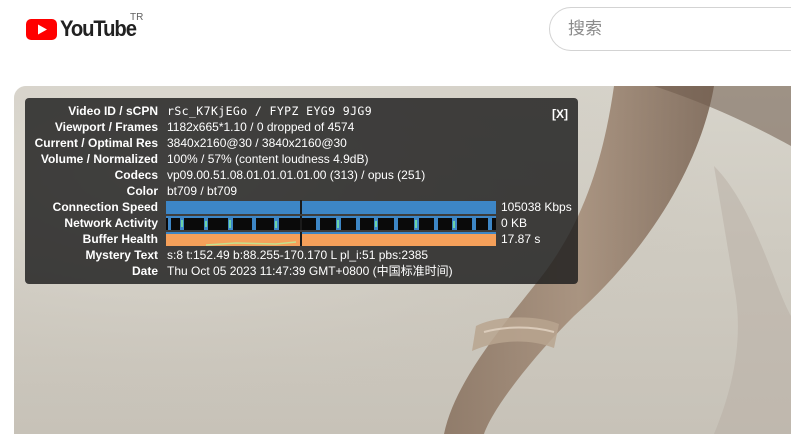 The width and height of the screenshot is (791, 434). I want to click on stats-label: Current / Optimal Res, so click(96, 143).